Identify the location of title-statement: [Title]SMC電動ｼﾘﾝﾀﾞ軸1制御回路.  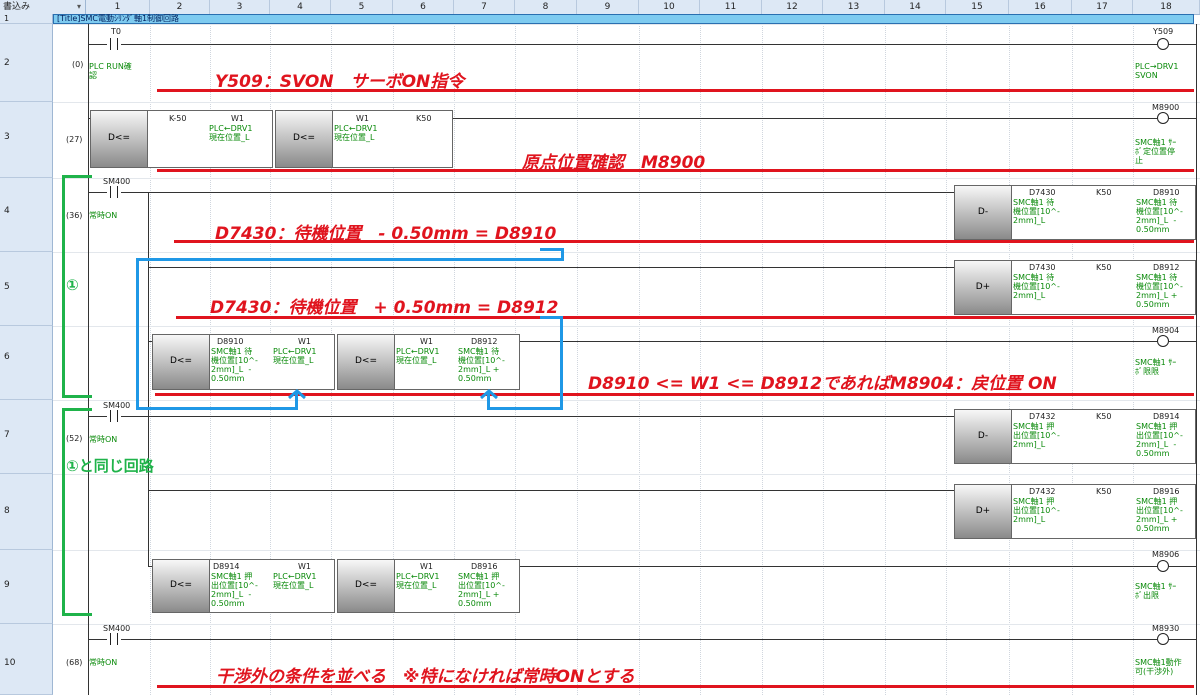
(623, 19).